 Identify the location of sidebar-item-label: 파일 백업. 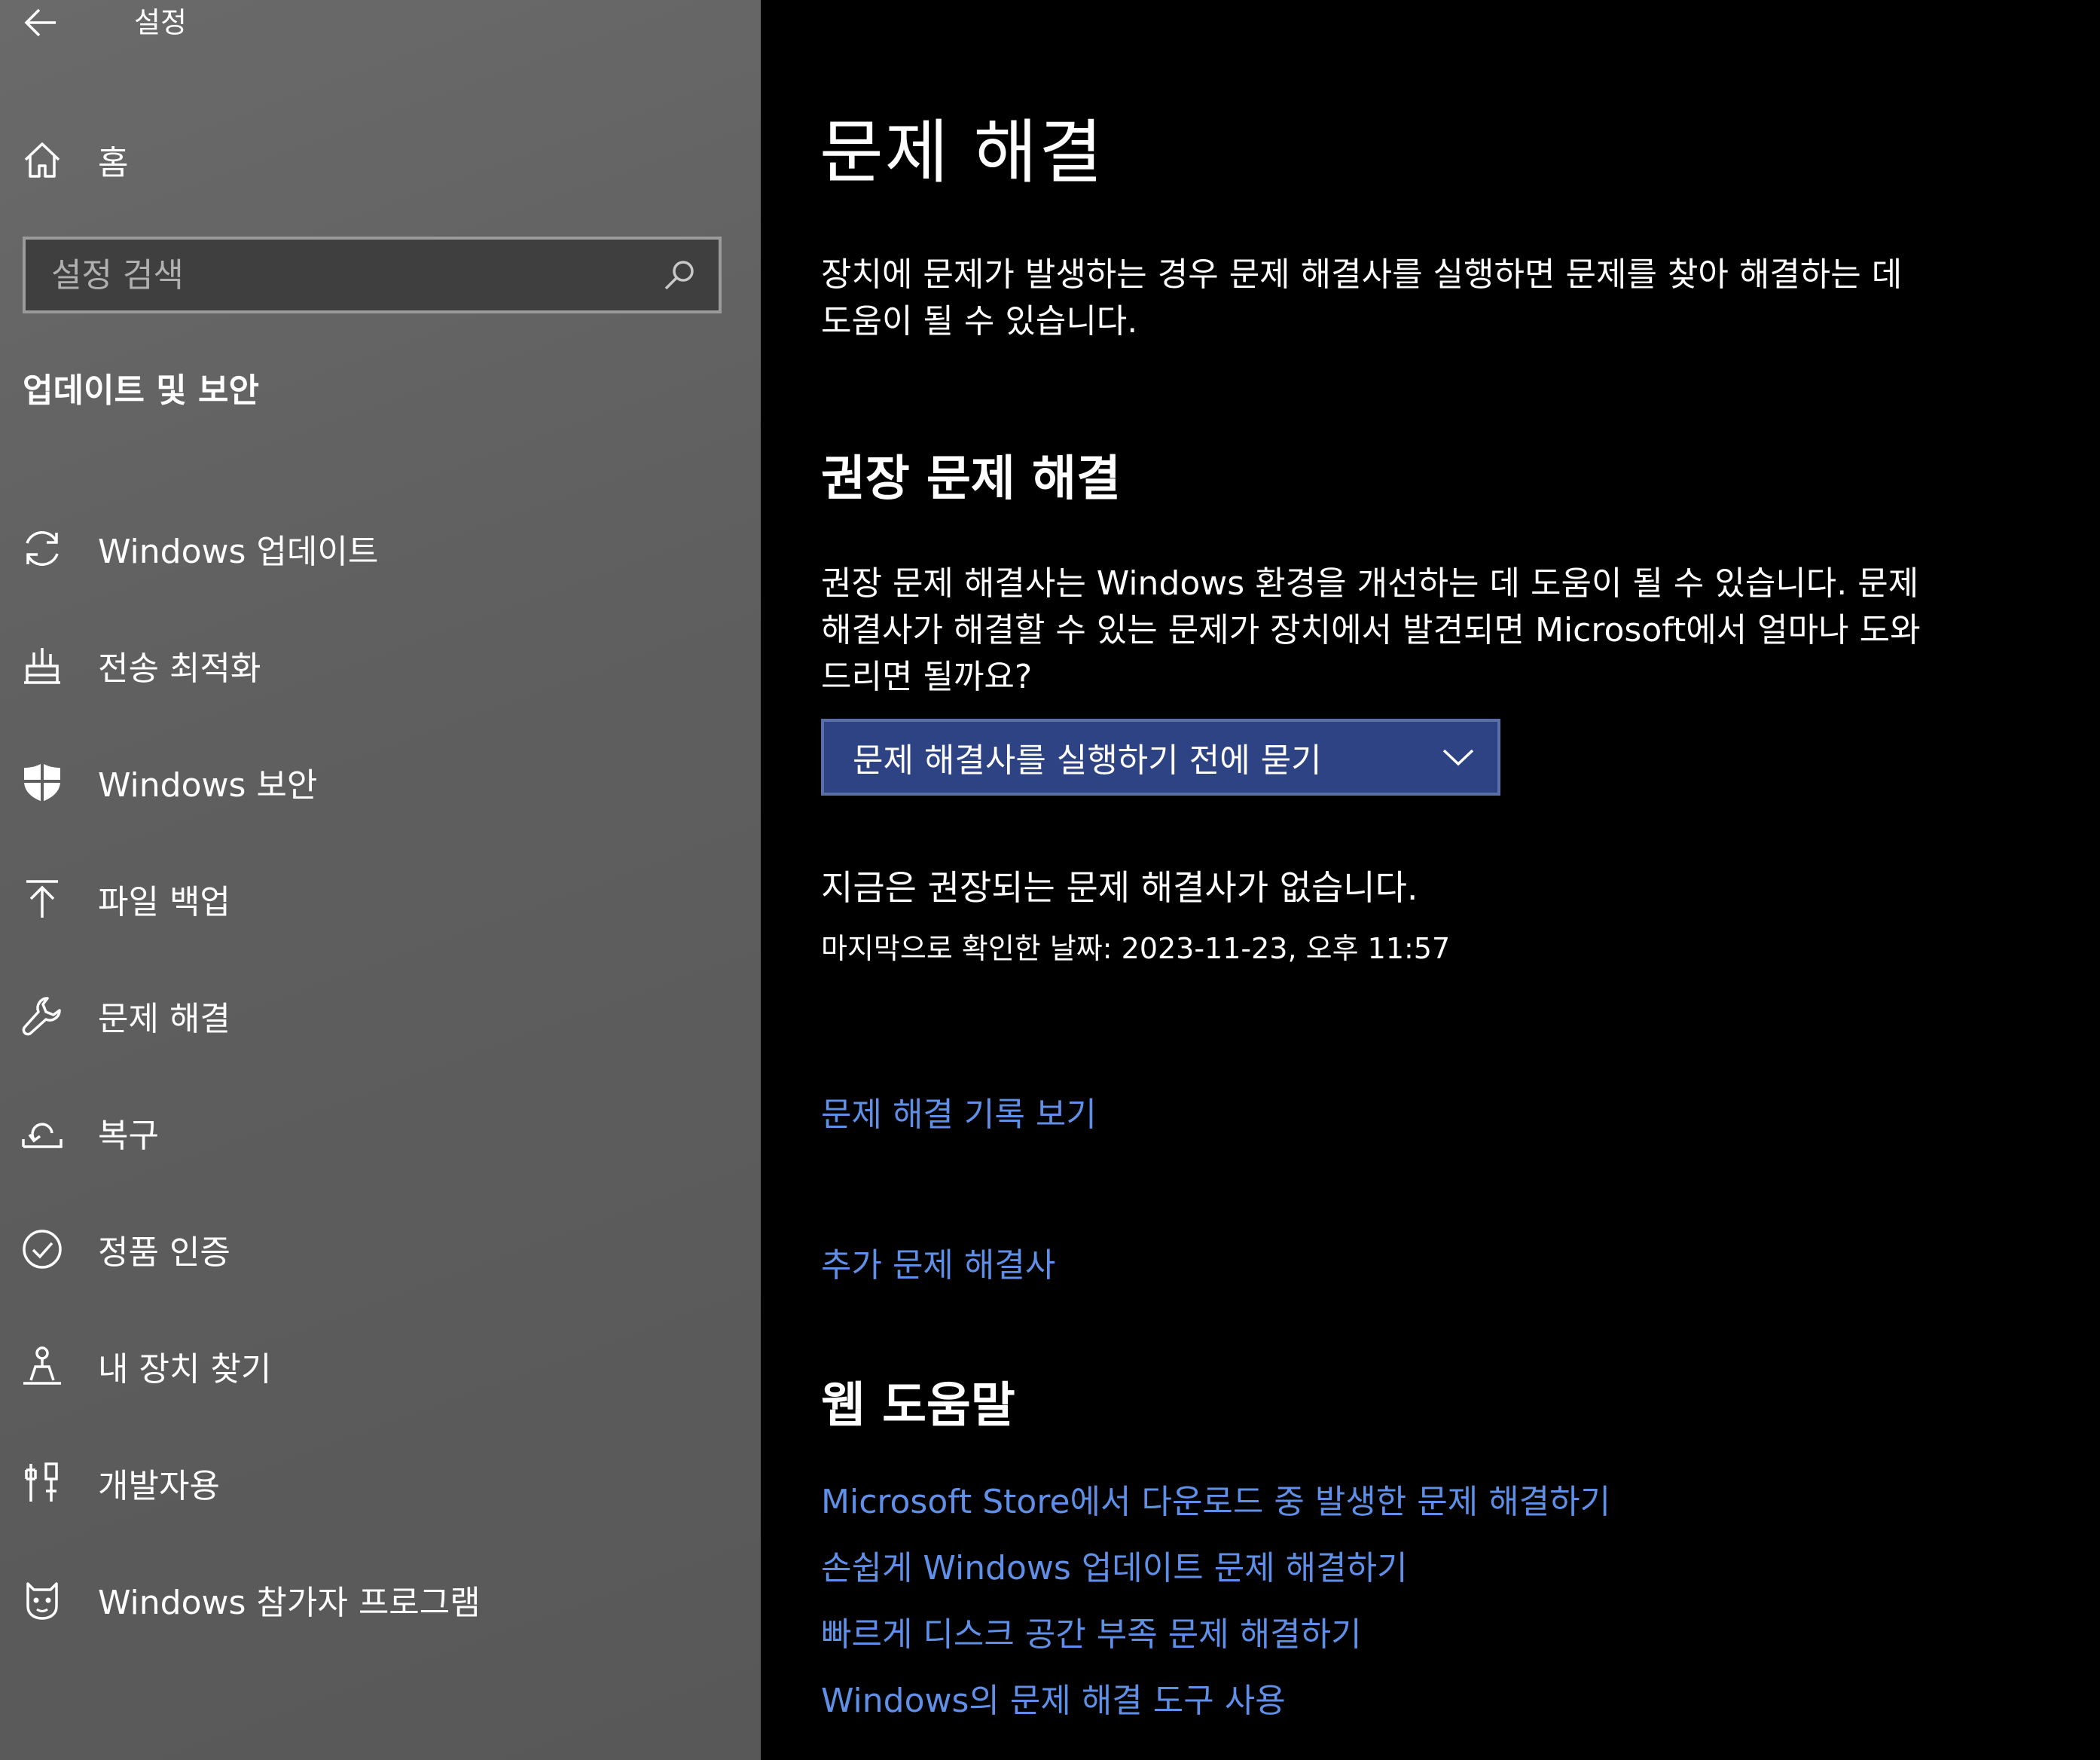
(164, 902).